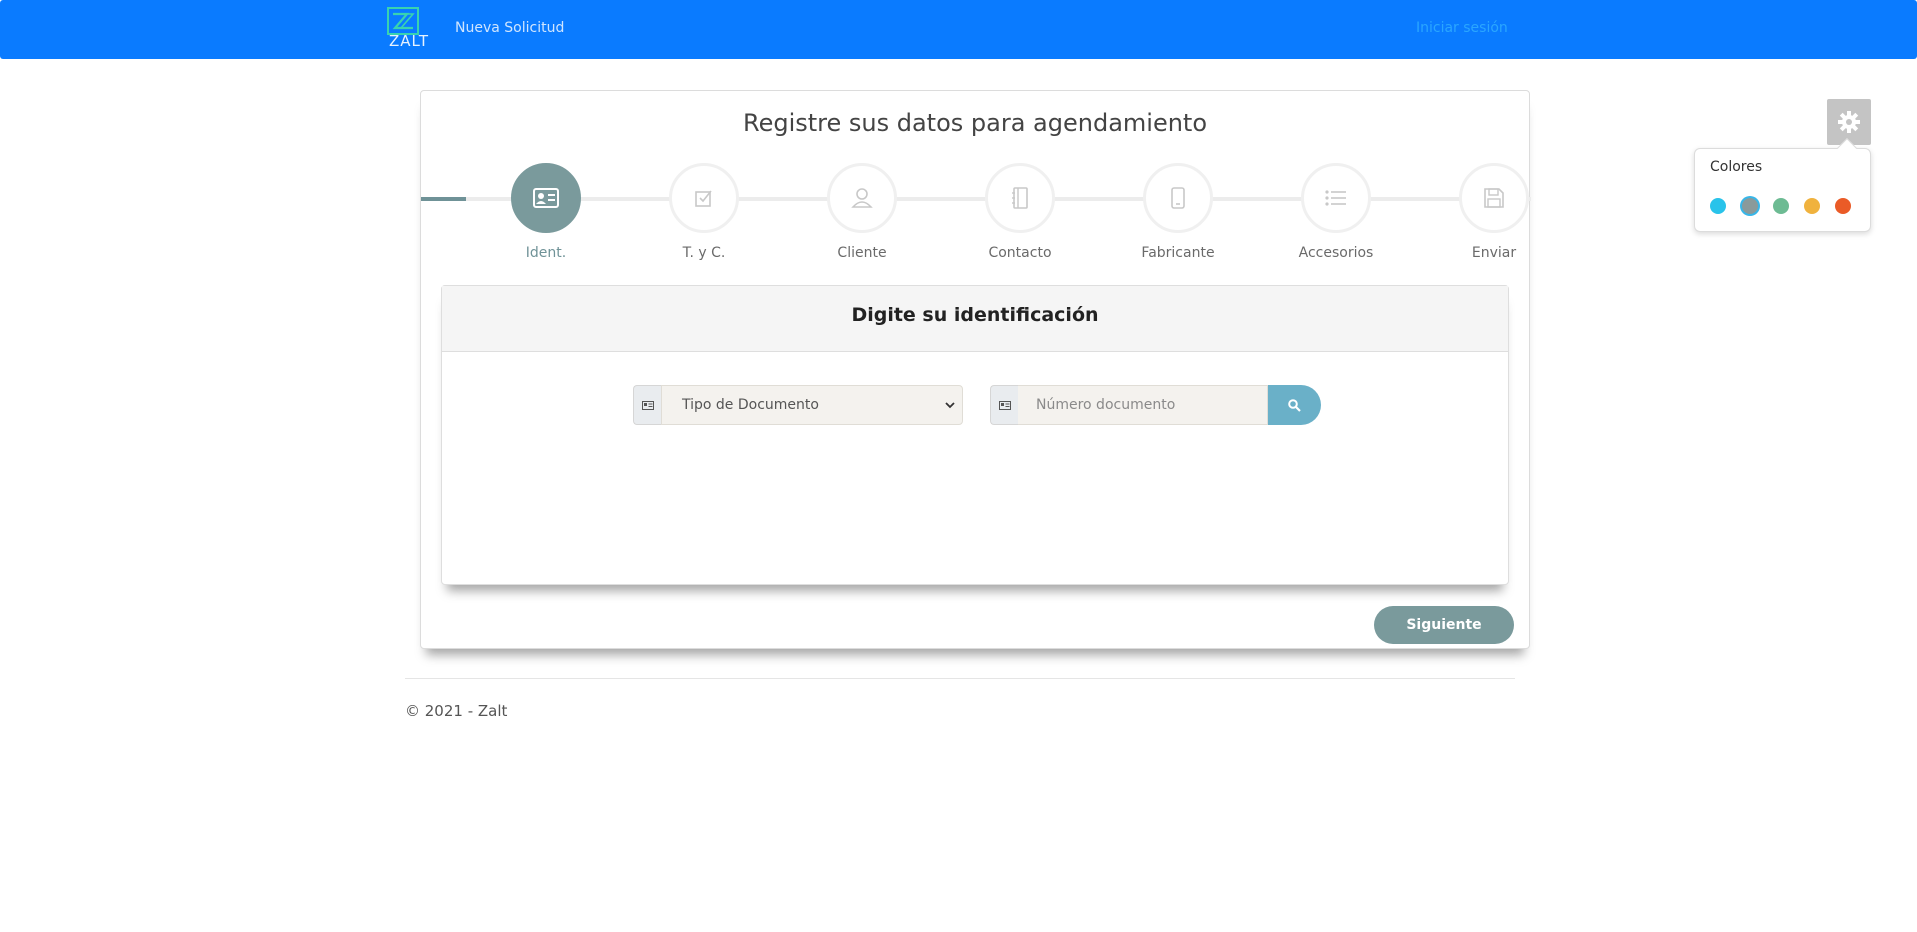  Describe the element at coordinates (1444, 625) in the screenshot. I see `next-button: Siguiente` at that location.